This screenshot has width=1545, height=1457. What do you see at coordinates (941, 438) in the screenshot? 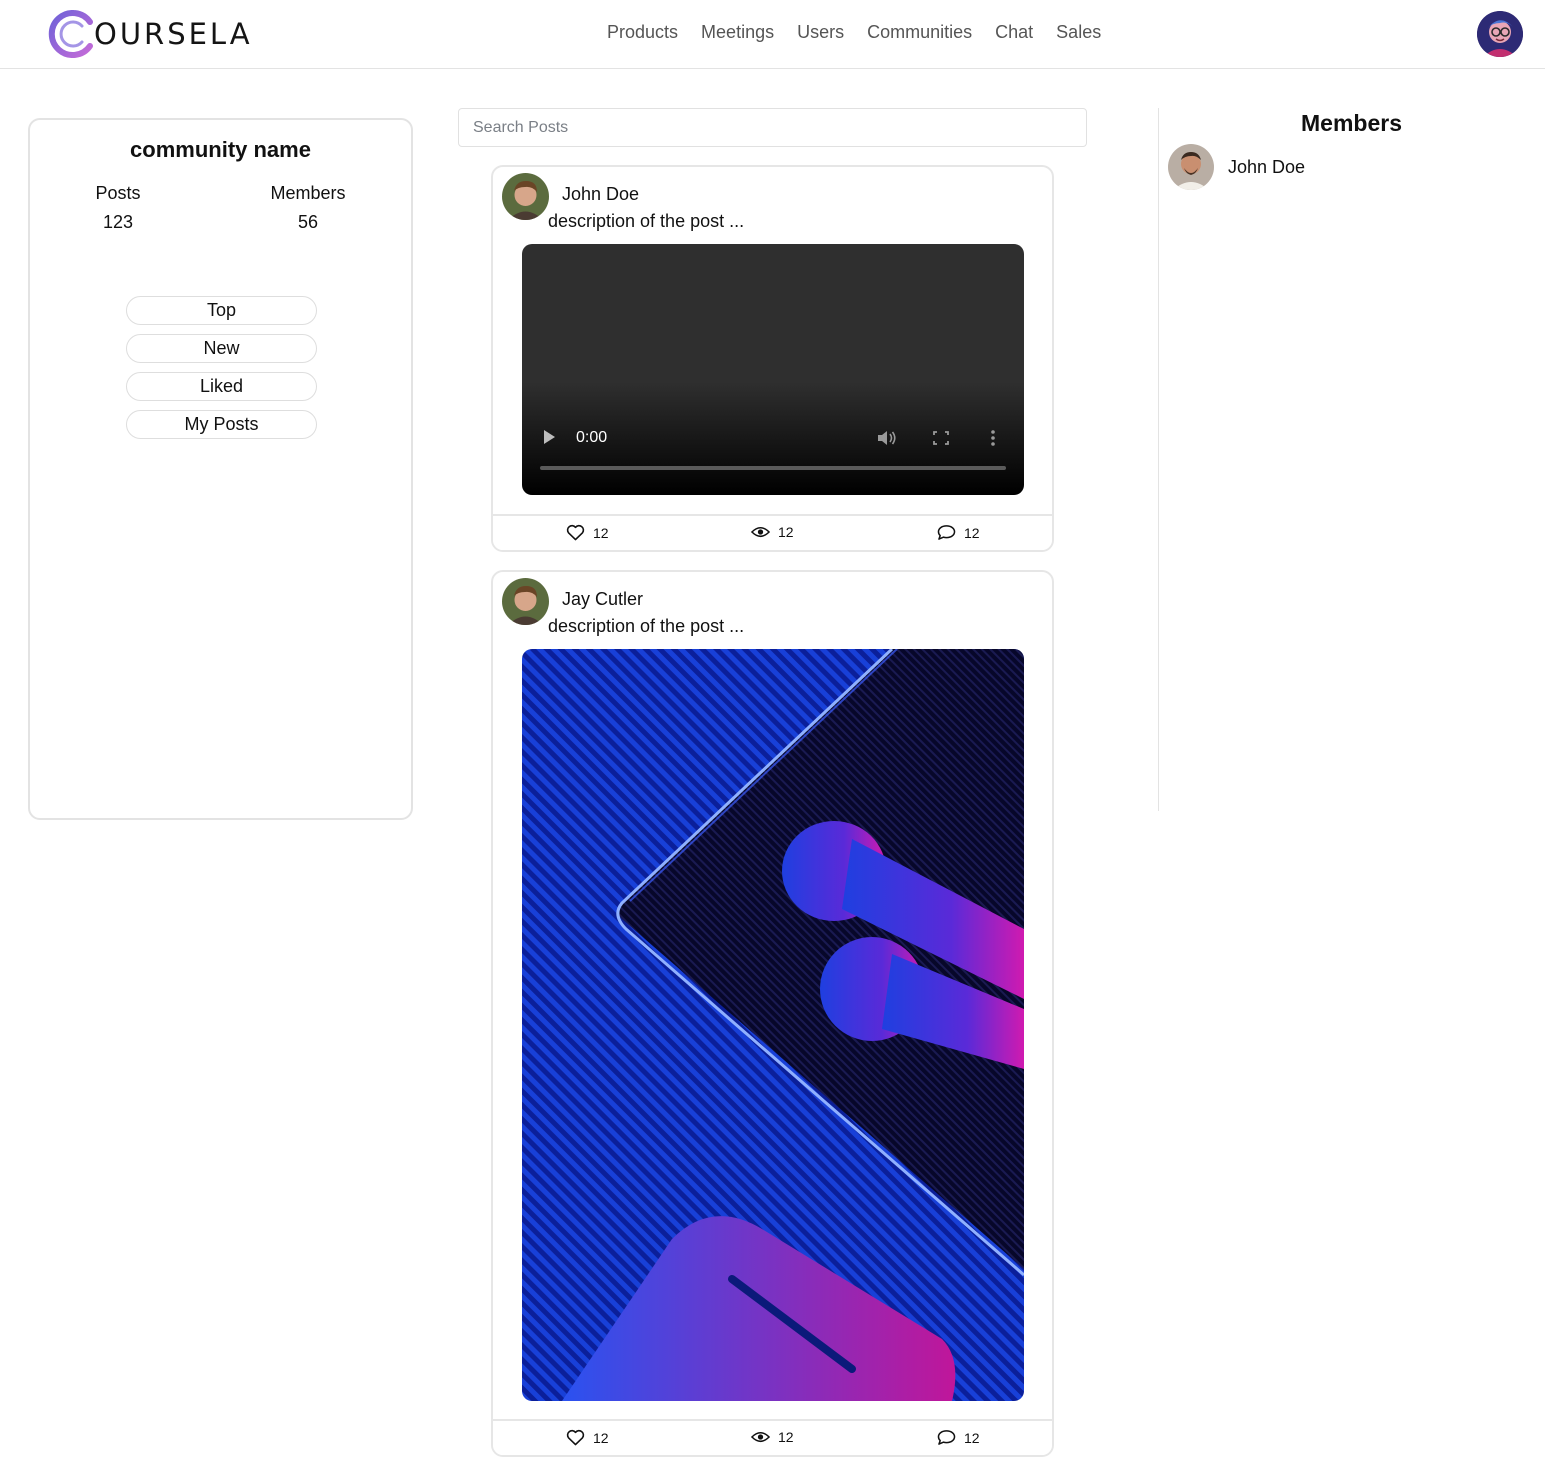
I see `fullscreen-icon` at bounding box center [941, 438].